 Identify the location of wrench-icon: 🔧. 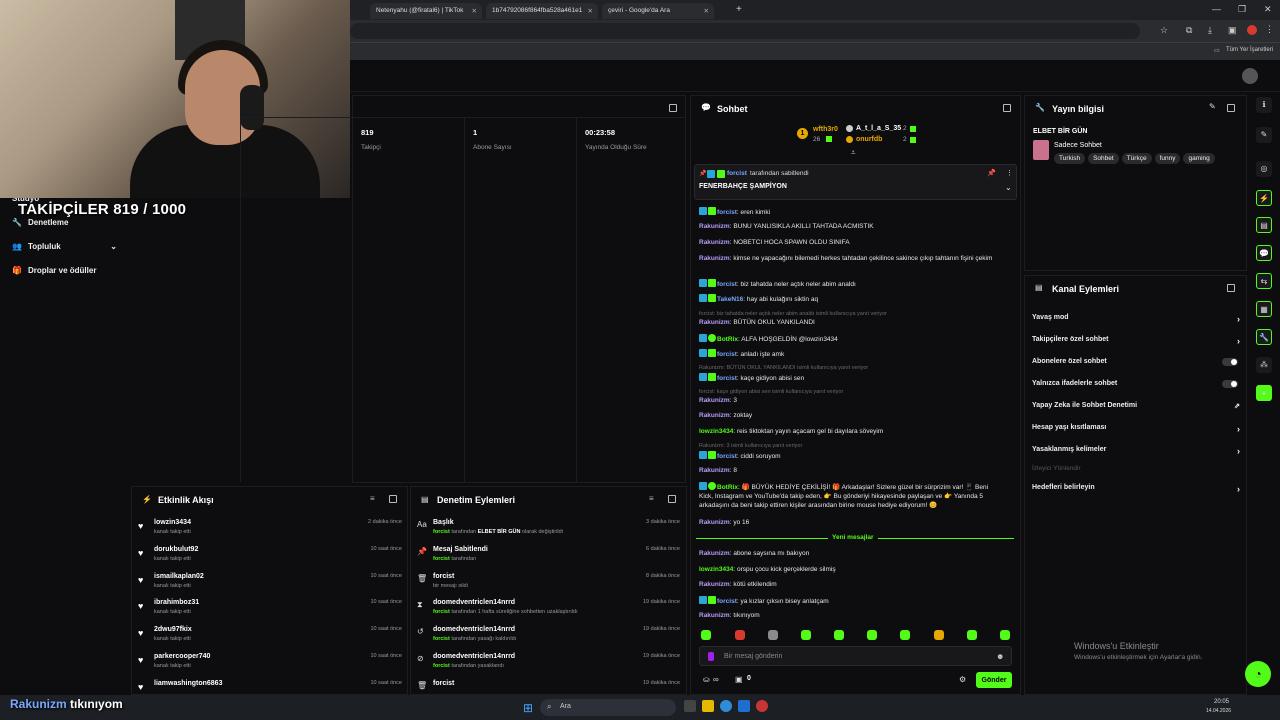
(1264, 337).